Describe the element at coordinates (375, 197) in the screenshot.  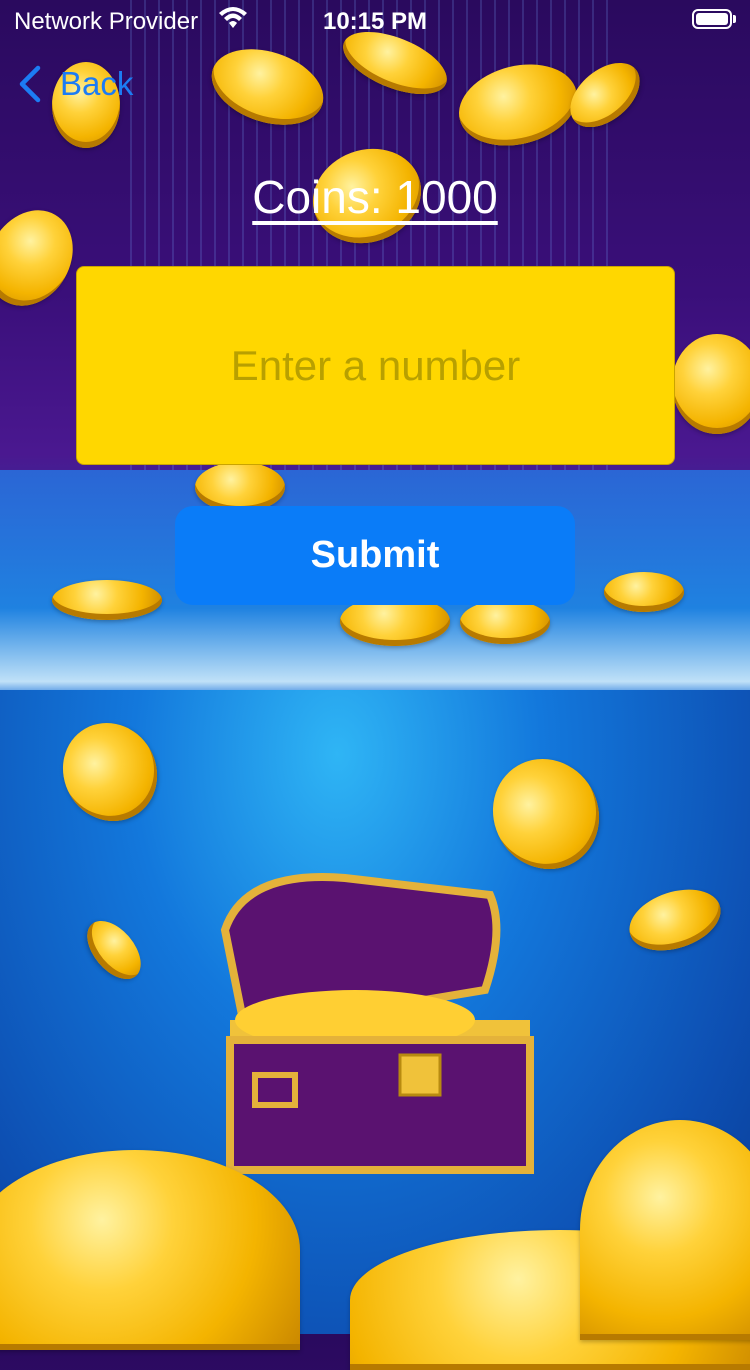
I see `coins-balance-label: Coins: 1000` at that location.